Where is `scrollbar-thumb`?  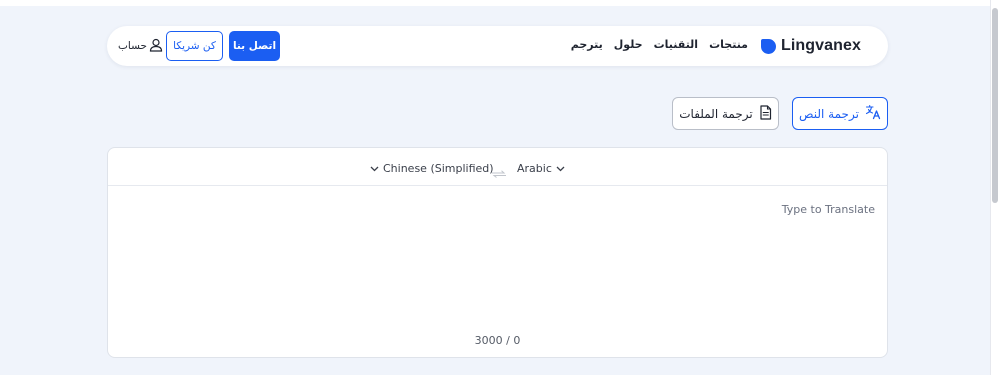
scrollbar-thumb is located at coordinates (995, 105).